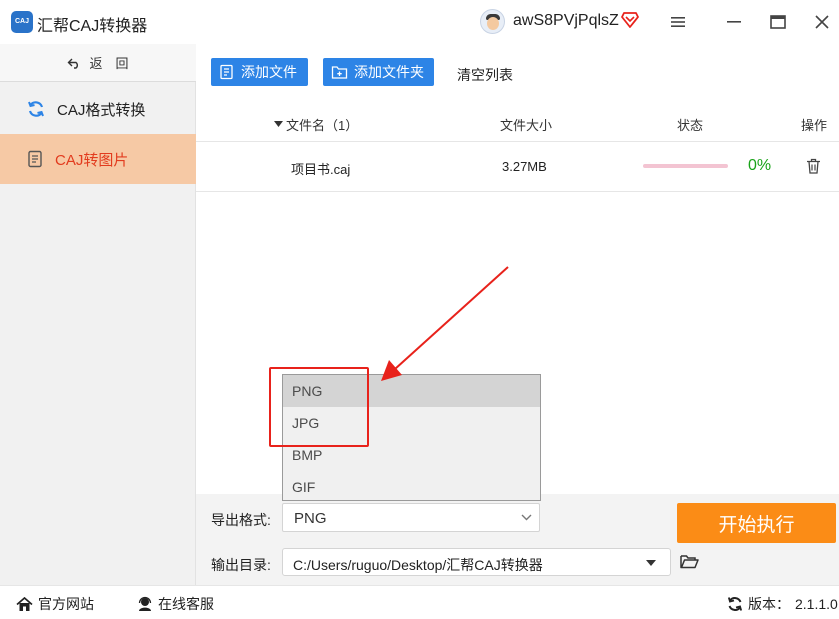 Image resolution: width=839 pixels, height=619 pixels. Describe the element at coordinates (101, 110) in the screenshot. I see `sidebar-item-label: CAJ格式转换` at that location.